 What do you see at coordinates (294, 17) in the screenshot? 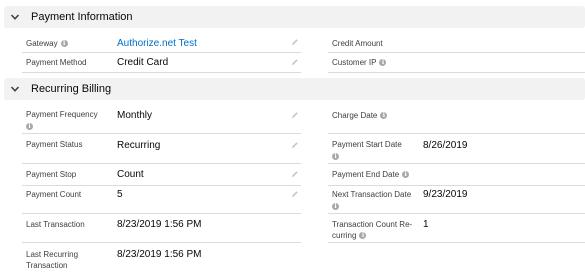
I see `section-header-payment-information: Payment Information` at bounding box center [294, 17].